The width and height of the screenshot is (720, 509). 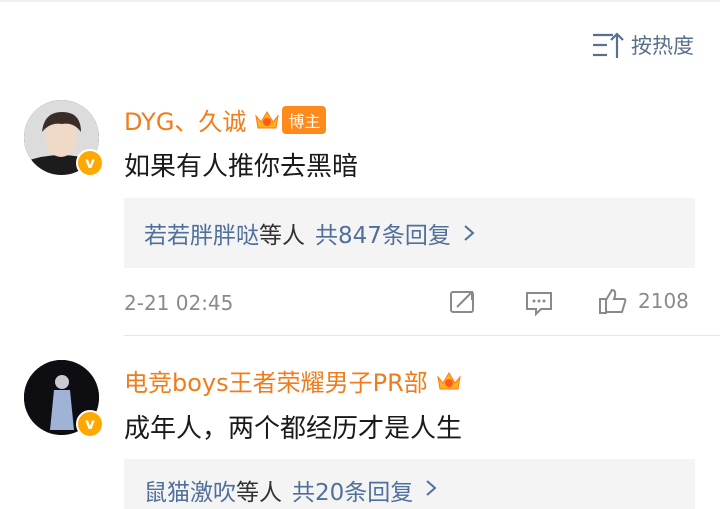 I want to click on username: DYG、久诚, so click(x=185, y=119).